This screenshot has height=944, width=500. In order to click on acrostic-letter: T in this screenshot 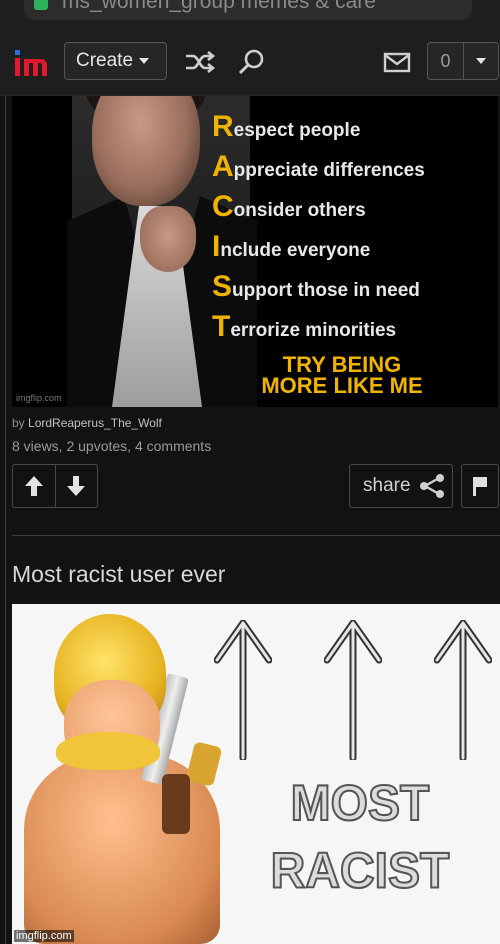, I will do `click(221, 326)`.